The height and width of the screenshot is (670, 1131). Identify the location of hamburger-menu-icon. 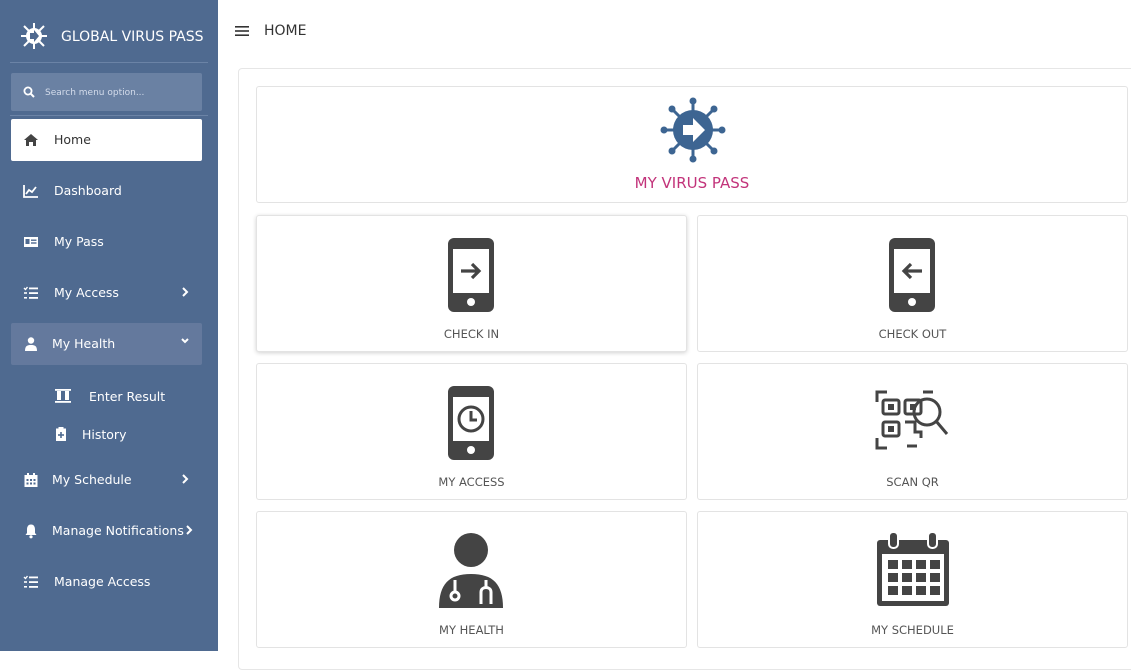
(242, 31).